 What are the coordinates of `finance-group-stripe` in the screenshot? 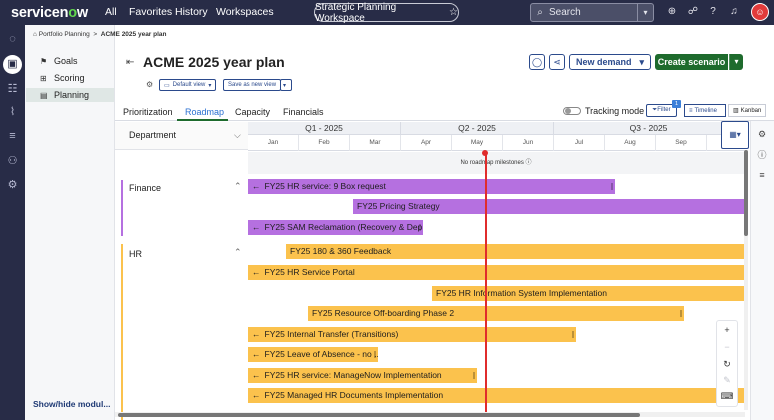 It's located at (122, 208).